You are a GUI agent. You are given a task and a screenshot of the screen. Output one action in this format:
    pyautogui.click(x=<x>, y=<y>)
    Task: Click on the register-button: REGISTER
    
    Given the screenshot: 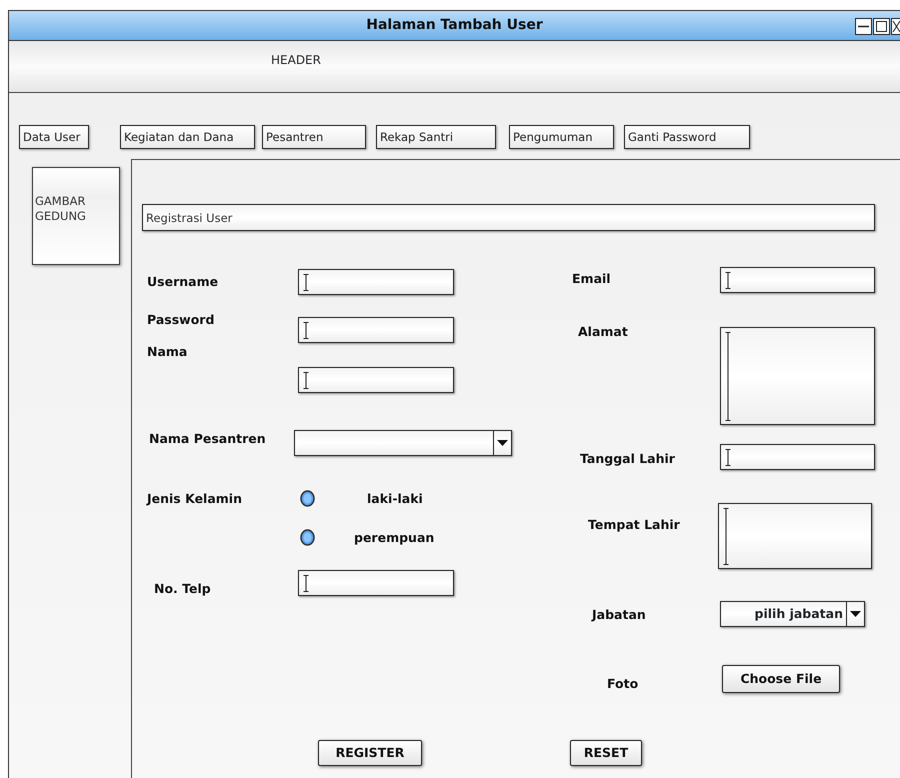 What is the action you would take?
    pyautogui.click(x=370, y=753)
    